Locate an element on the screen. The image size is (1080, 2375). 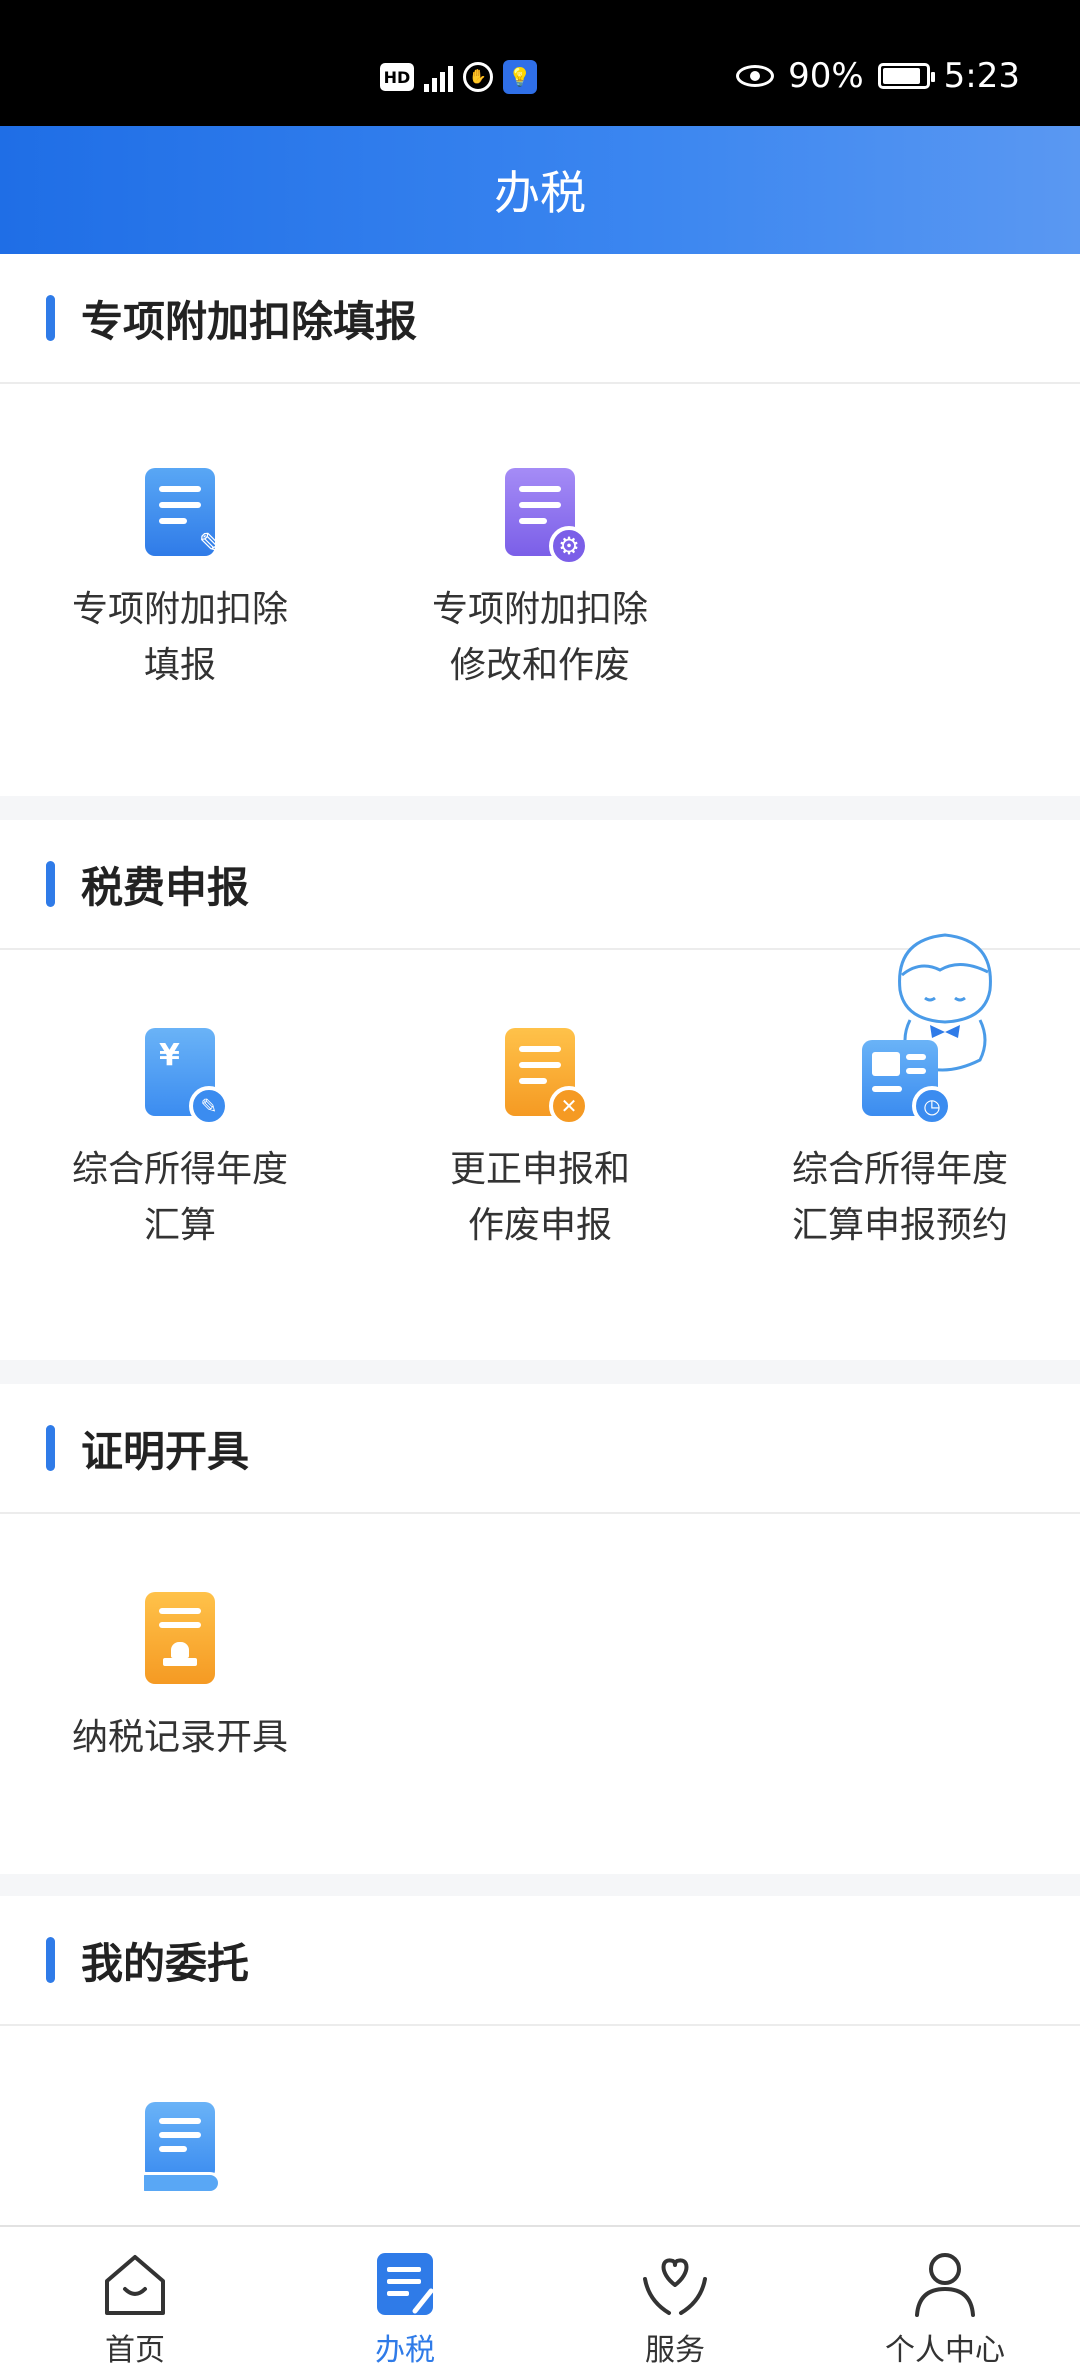
calendar-clock-icon: ◷ is located at coordinates (907, 1083).